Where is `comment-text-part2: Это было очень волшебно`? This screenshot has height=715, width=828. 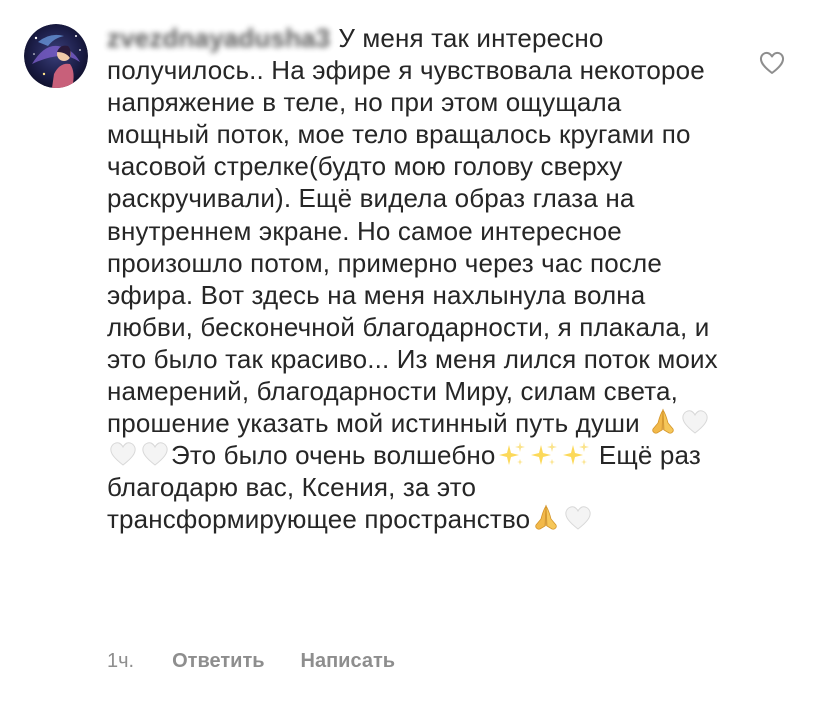
comment-text-part2: Это было очень волшебно is located at coordinates (333, 455).